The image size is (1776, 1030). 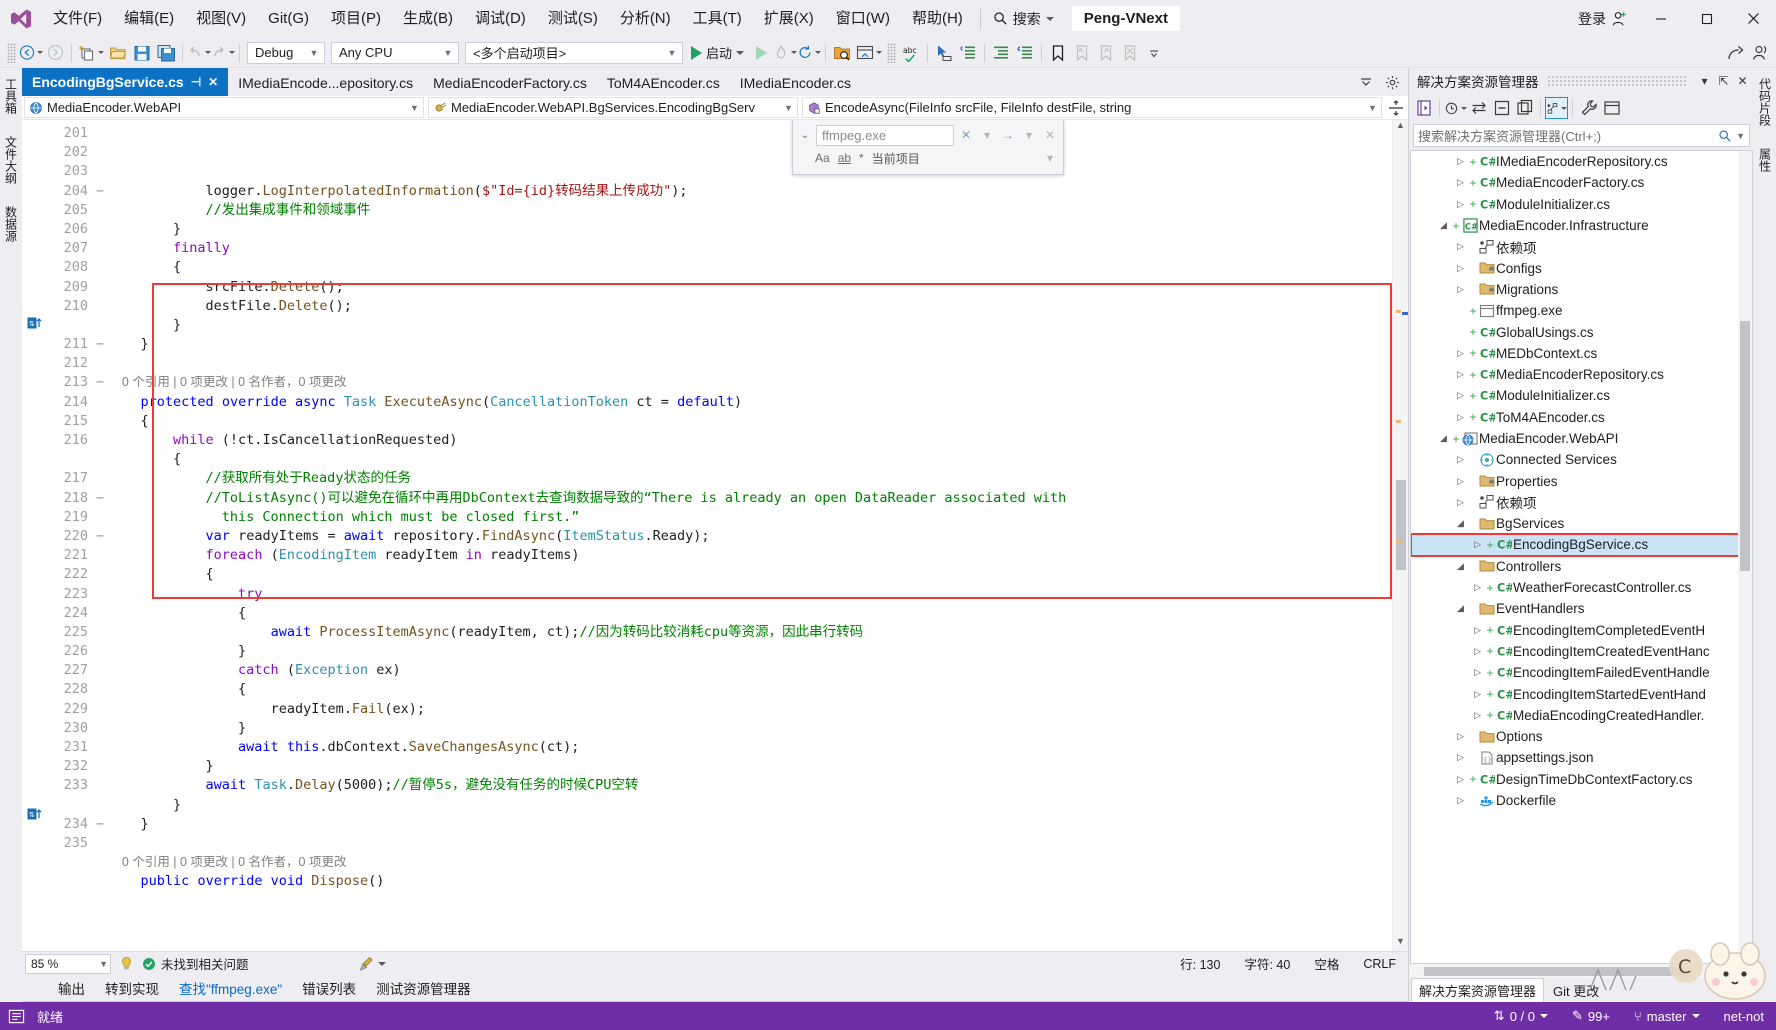 I want to click on status-unsaved-changes: ✎ 99+, so click(x=1591, y=1016).